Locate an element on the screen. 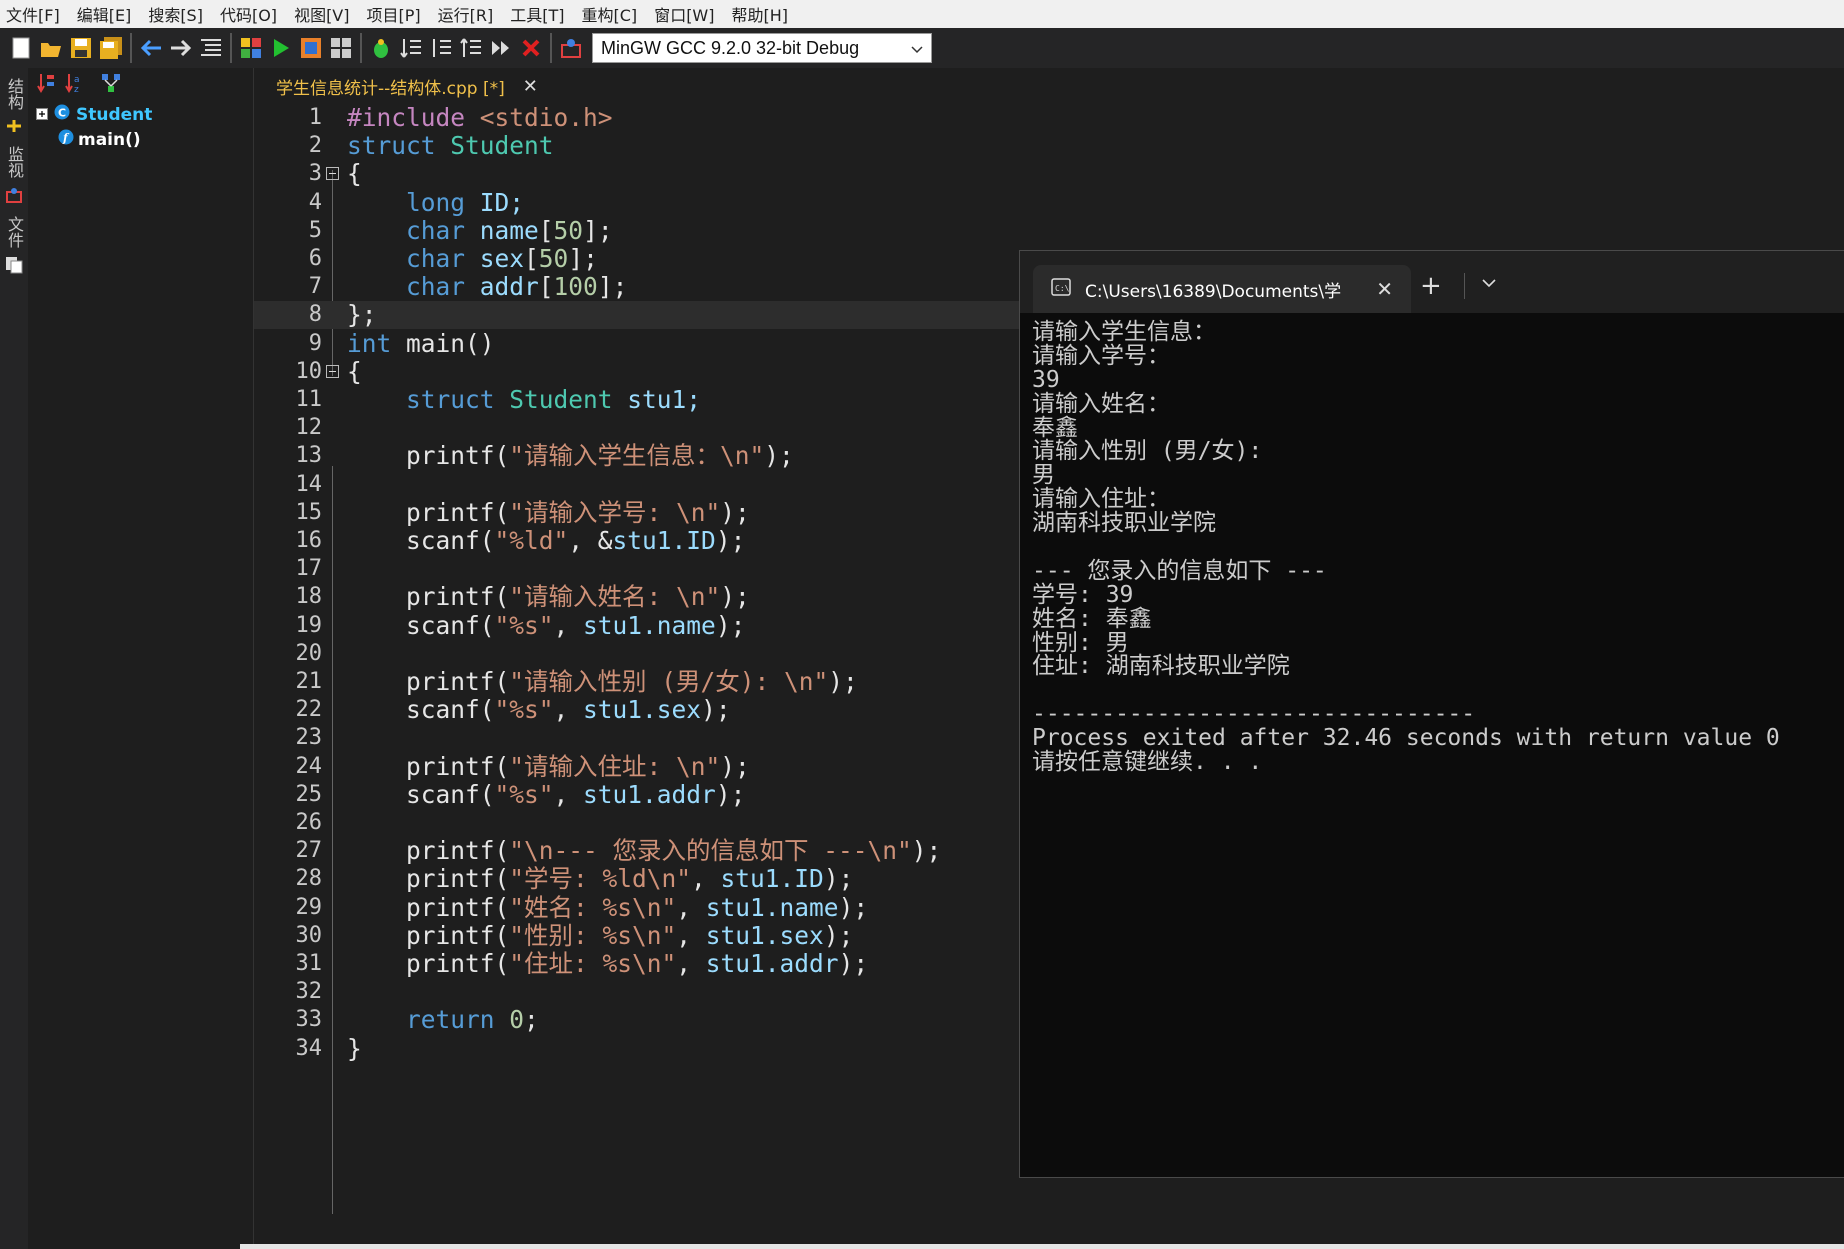  console-tab: C:\ C:\Users\16389\Documents\学 ✕ is located at coordinates (1222, 289).